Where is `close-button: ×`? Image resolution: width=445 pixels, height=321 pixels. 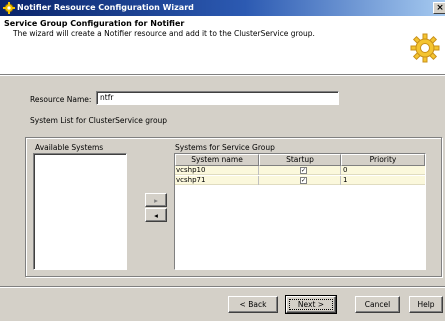
close-button: × is located at coordinates (439, 8).